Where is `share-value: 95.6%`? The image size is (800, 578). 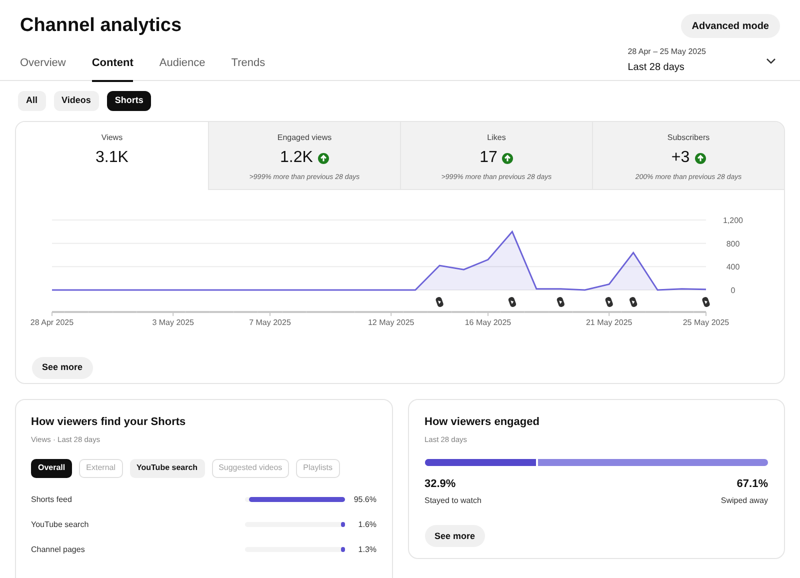 share-value: 95.6% is located at coordinates (364, 500).